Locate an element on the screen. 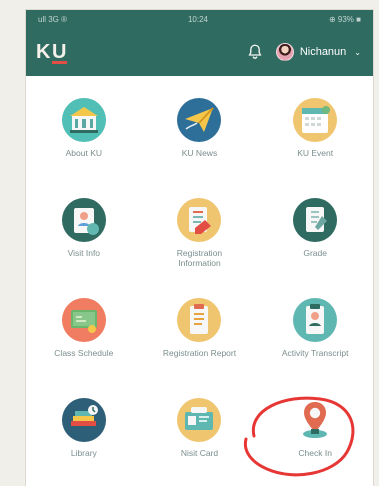 The image size is (379, 486). ku-logo: K U is located at coordinates (51, 52).